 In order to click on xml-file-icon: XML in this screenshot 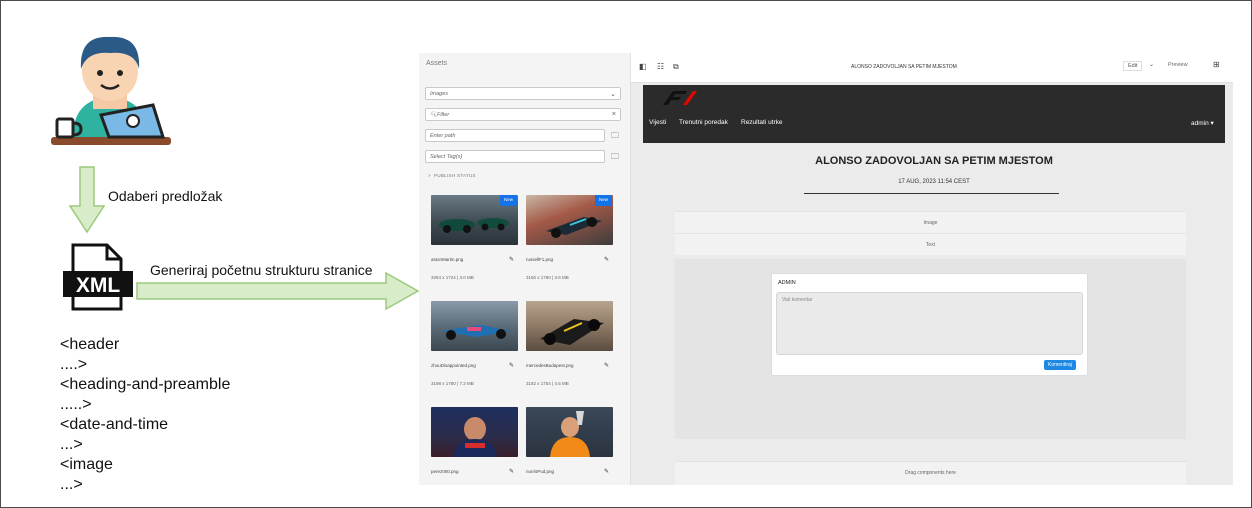, I will do `click(98, 277)`.